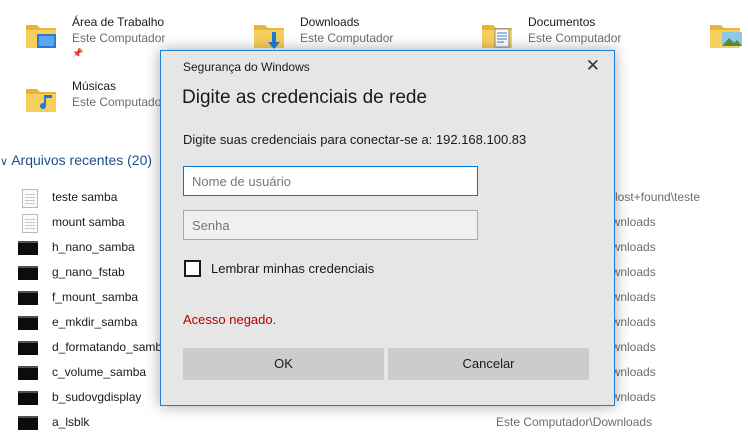 The width and height of the screenshot is (748, 435). Describe the element at coordinates (85, 197) in the screenshot. I see `file-name: teste samba` at that location.